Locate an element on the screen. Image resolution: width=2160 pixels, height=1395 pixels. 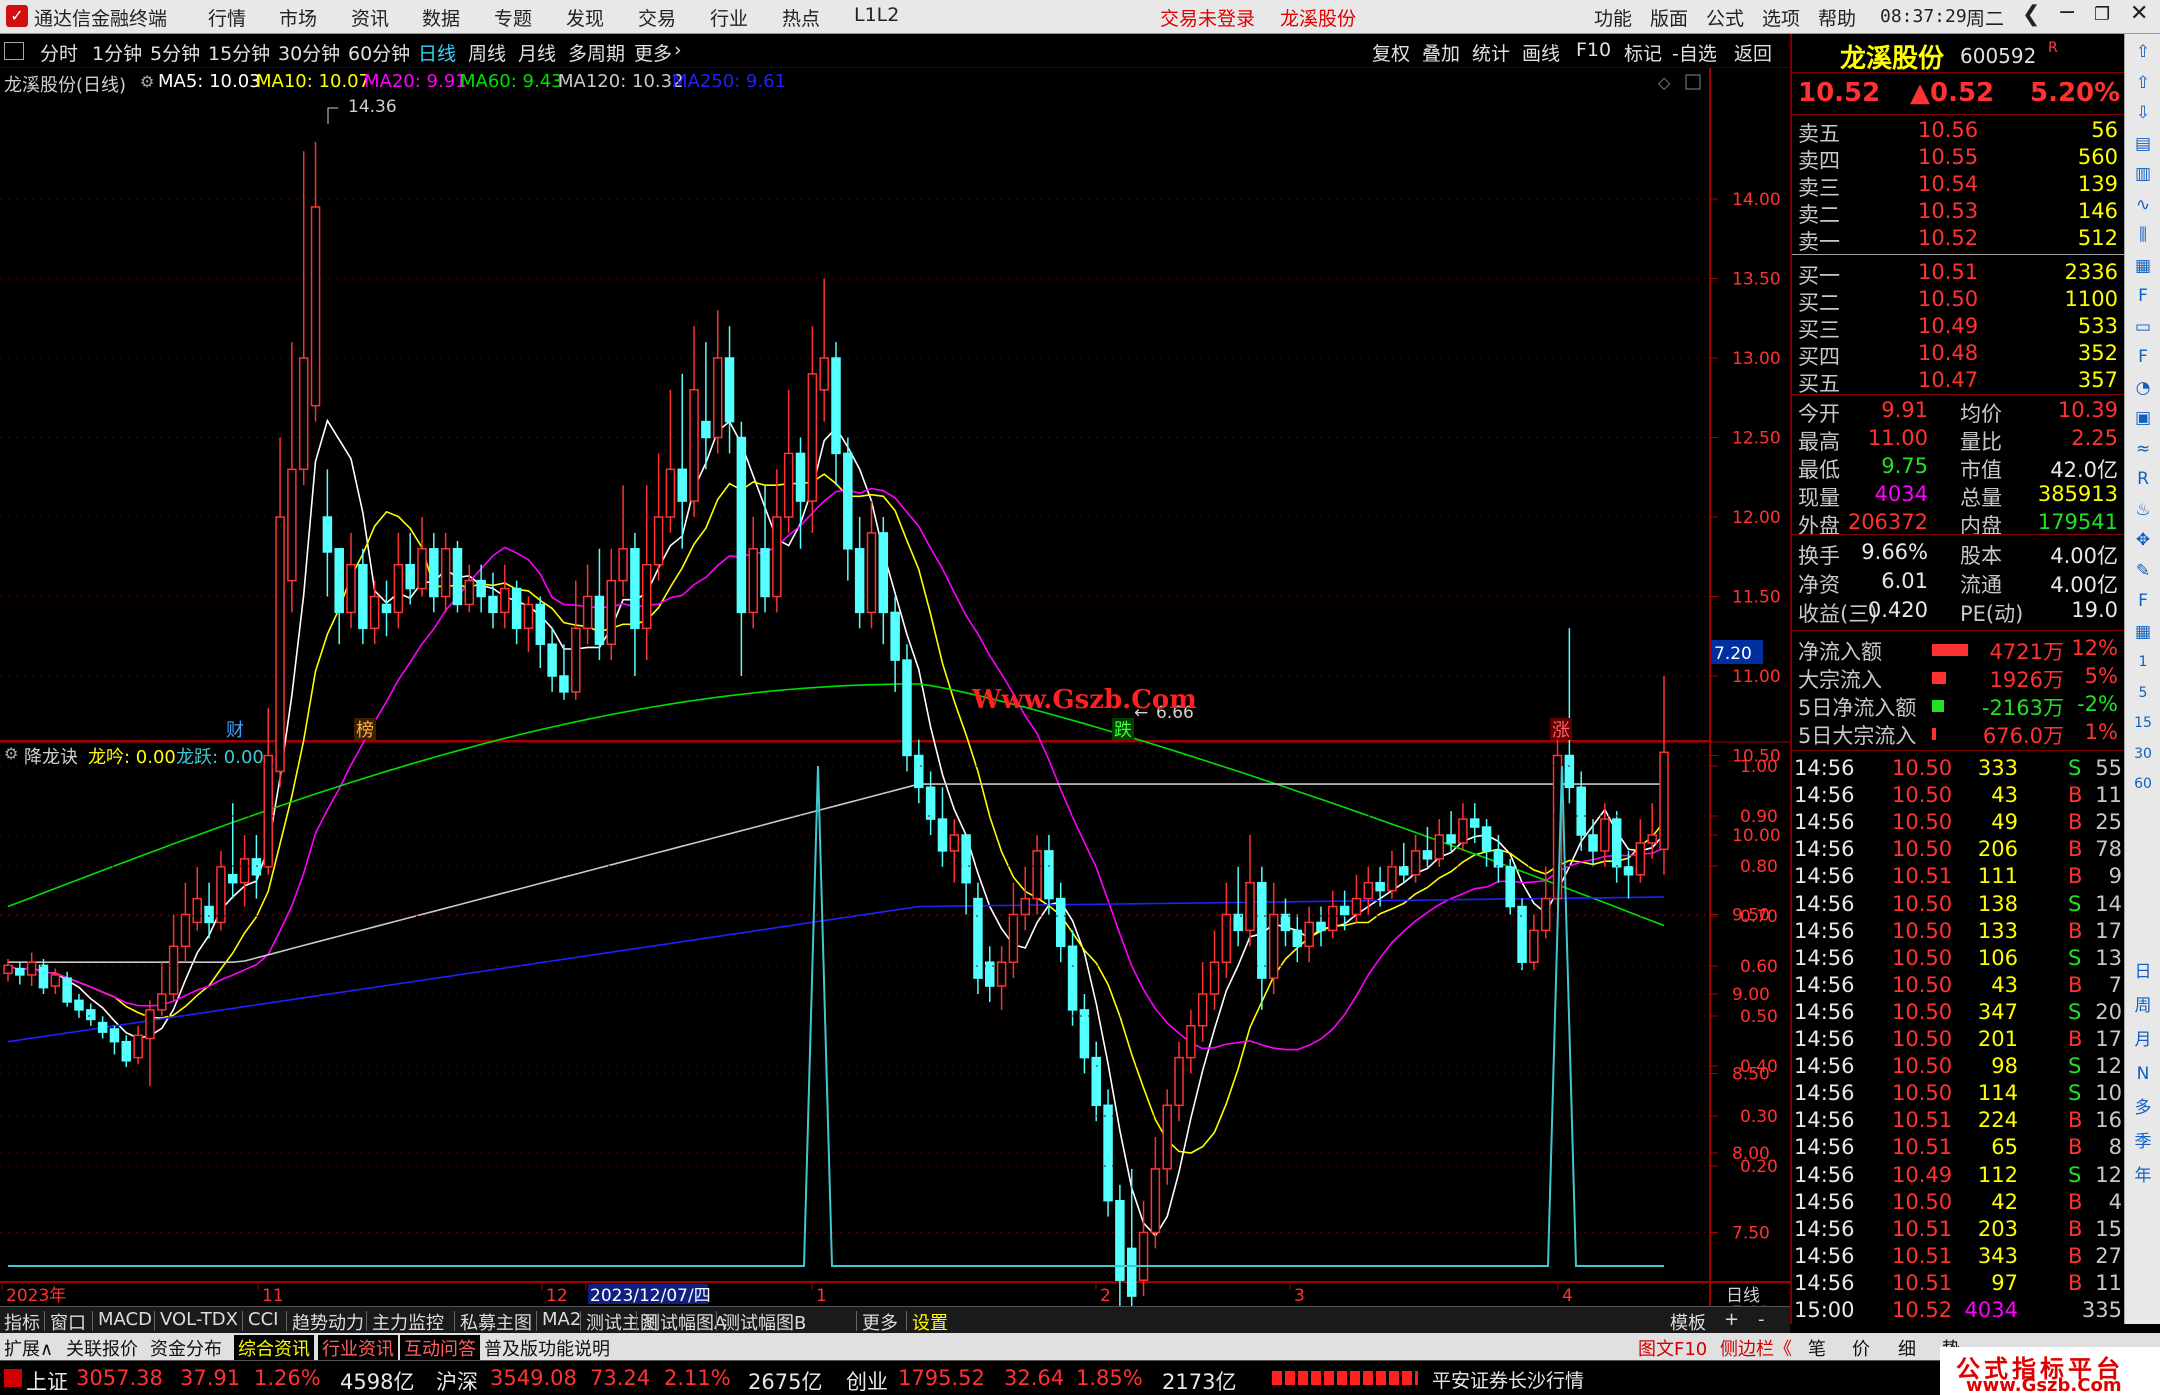
menu-formula: 公式 is located at coordinates (1725, 17).